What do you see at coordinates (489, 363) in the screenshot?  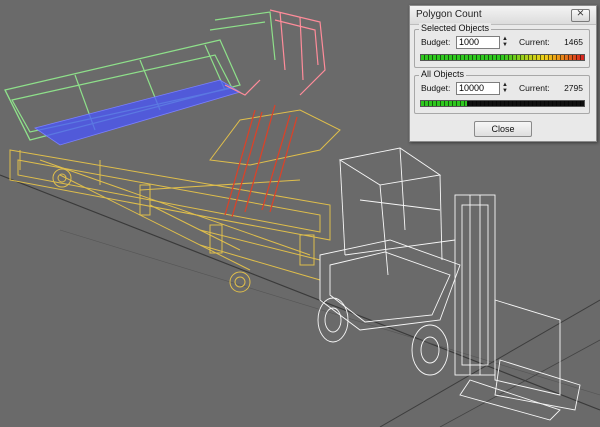 I see `grid-line` at bounding box center [489, 363].